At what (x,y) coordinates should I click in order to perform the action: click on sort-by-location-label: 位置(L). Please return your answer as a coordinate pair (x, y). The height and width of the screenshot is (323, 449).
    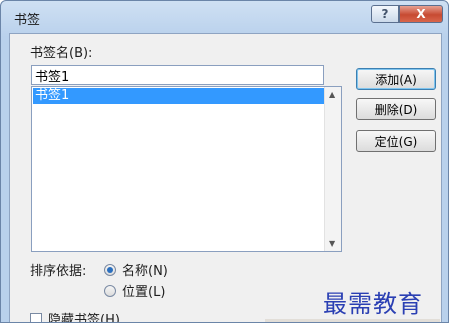
    Looking at the image, I should click on (144, 292).